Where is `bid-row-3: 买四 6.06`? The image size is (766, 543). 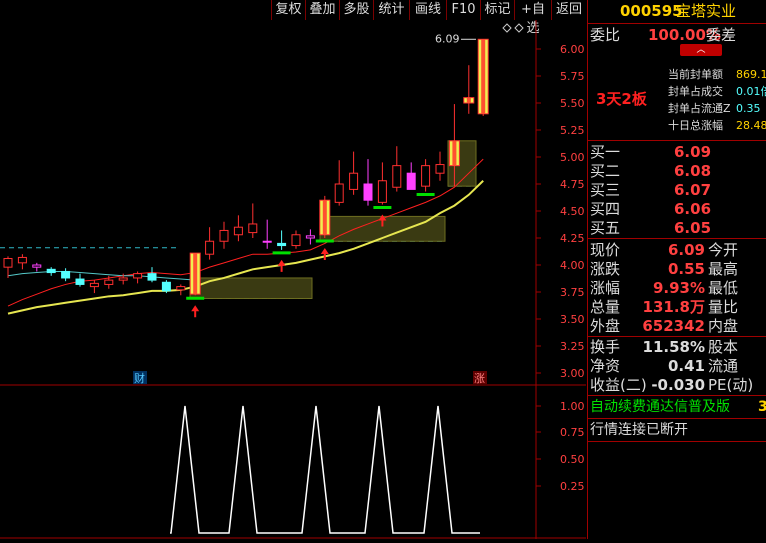 bid-row-3: 买四 6.06 is located at coordinates (677, 209).